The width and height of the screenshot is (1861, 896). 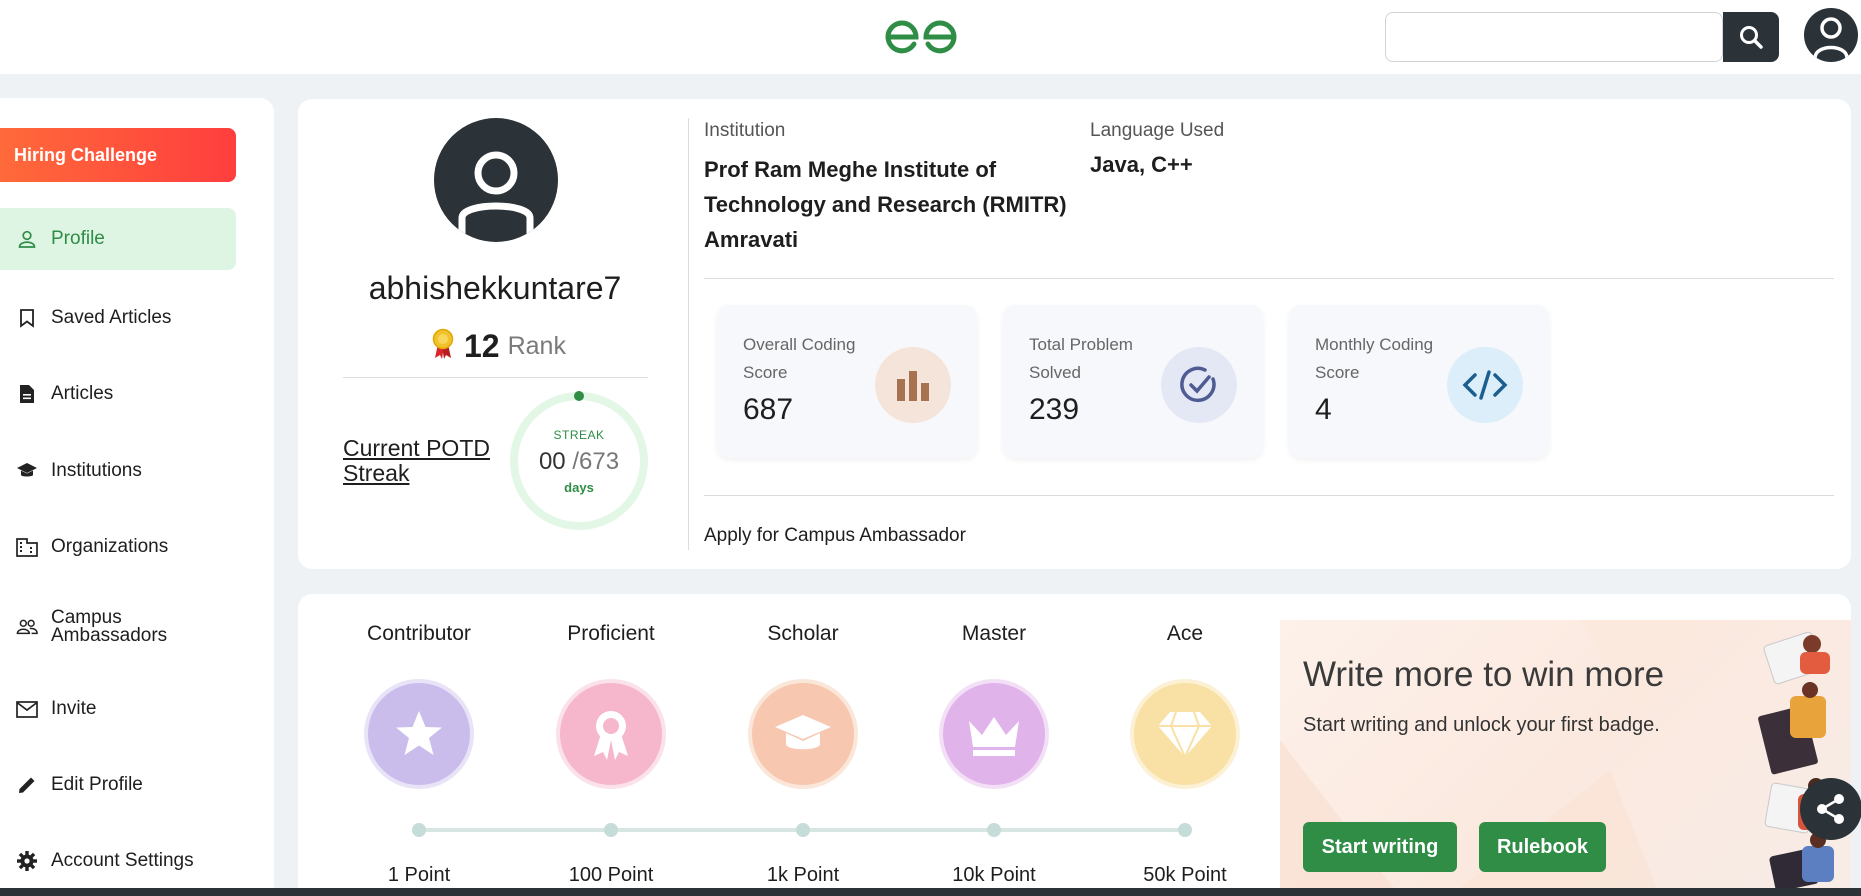 I want to click on user-avatar-icon, so click(x=1831, y=35).